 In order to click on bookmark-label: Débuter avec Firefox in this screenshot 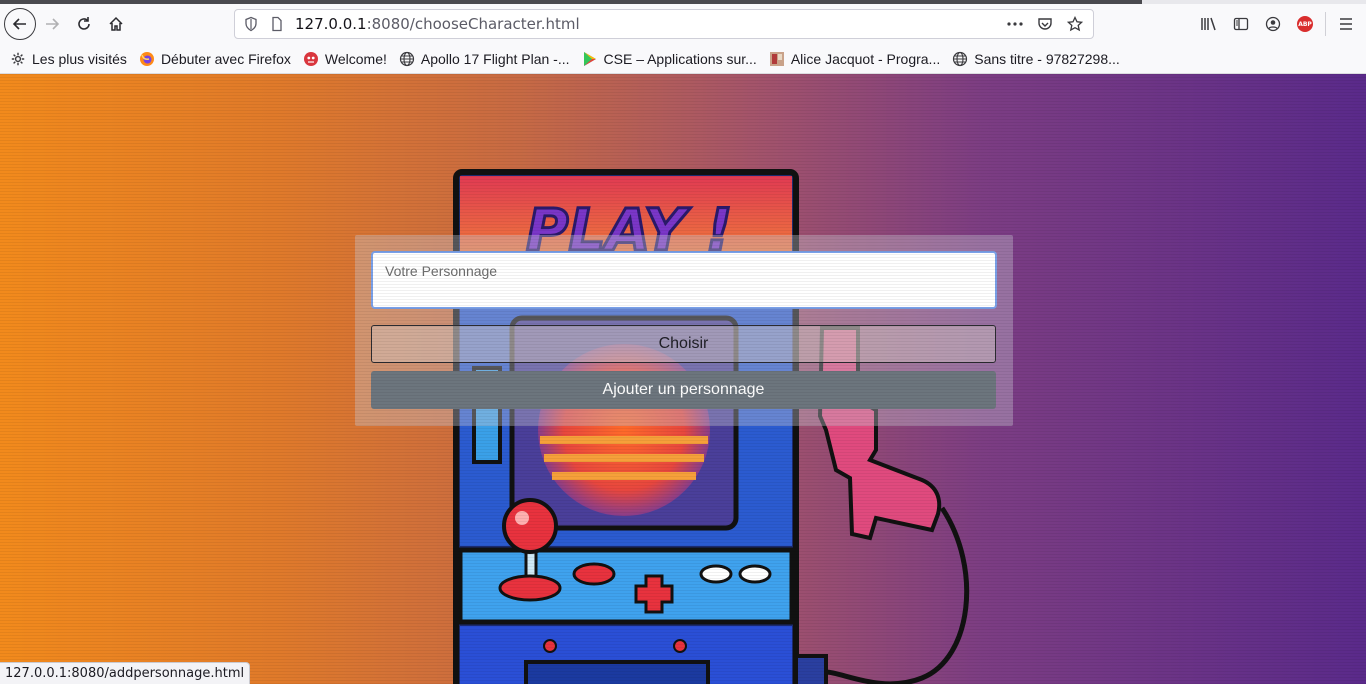, I will do `click(225, 58)`.